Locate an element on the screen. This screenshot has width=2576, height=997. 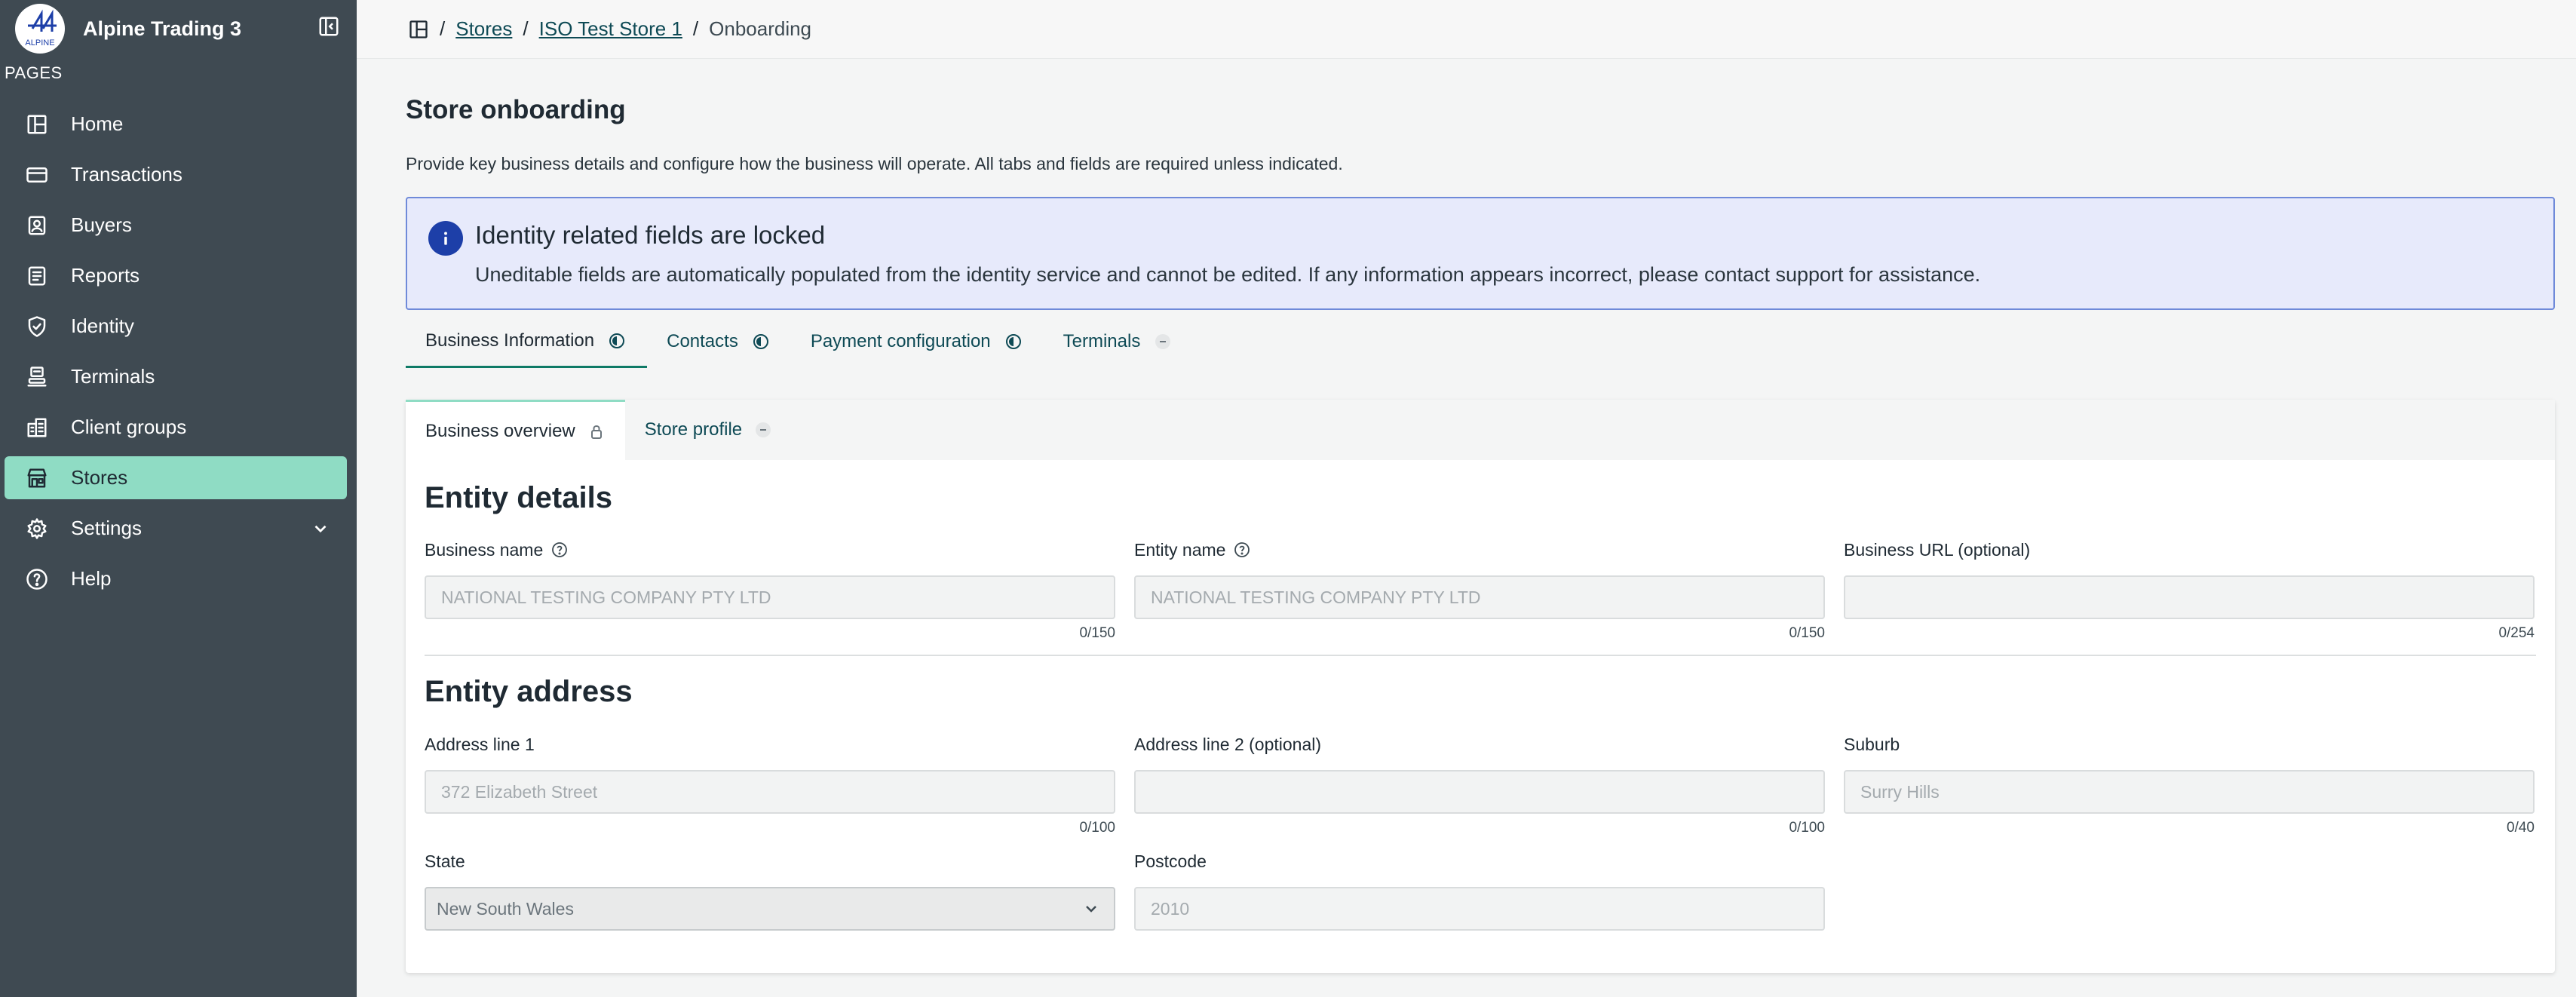
not-started-icon is located at coordinates (1163, 342).